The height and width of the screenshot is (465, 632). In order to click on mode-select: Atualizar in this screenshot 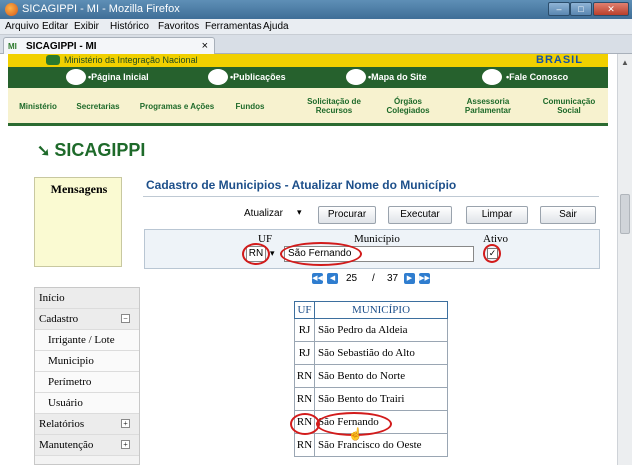, I will do `click(263, 213)`.